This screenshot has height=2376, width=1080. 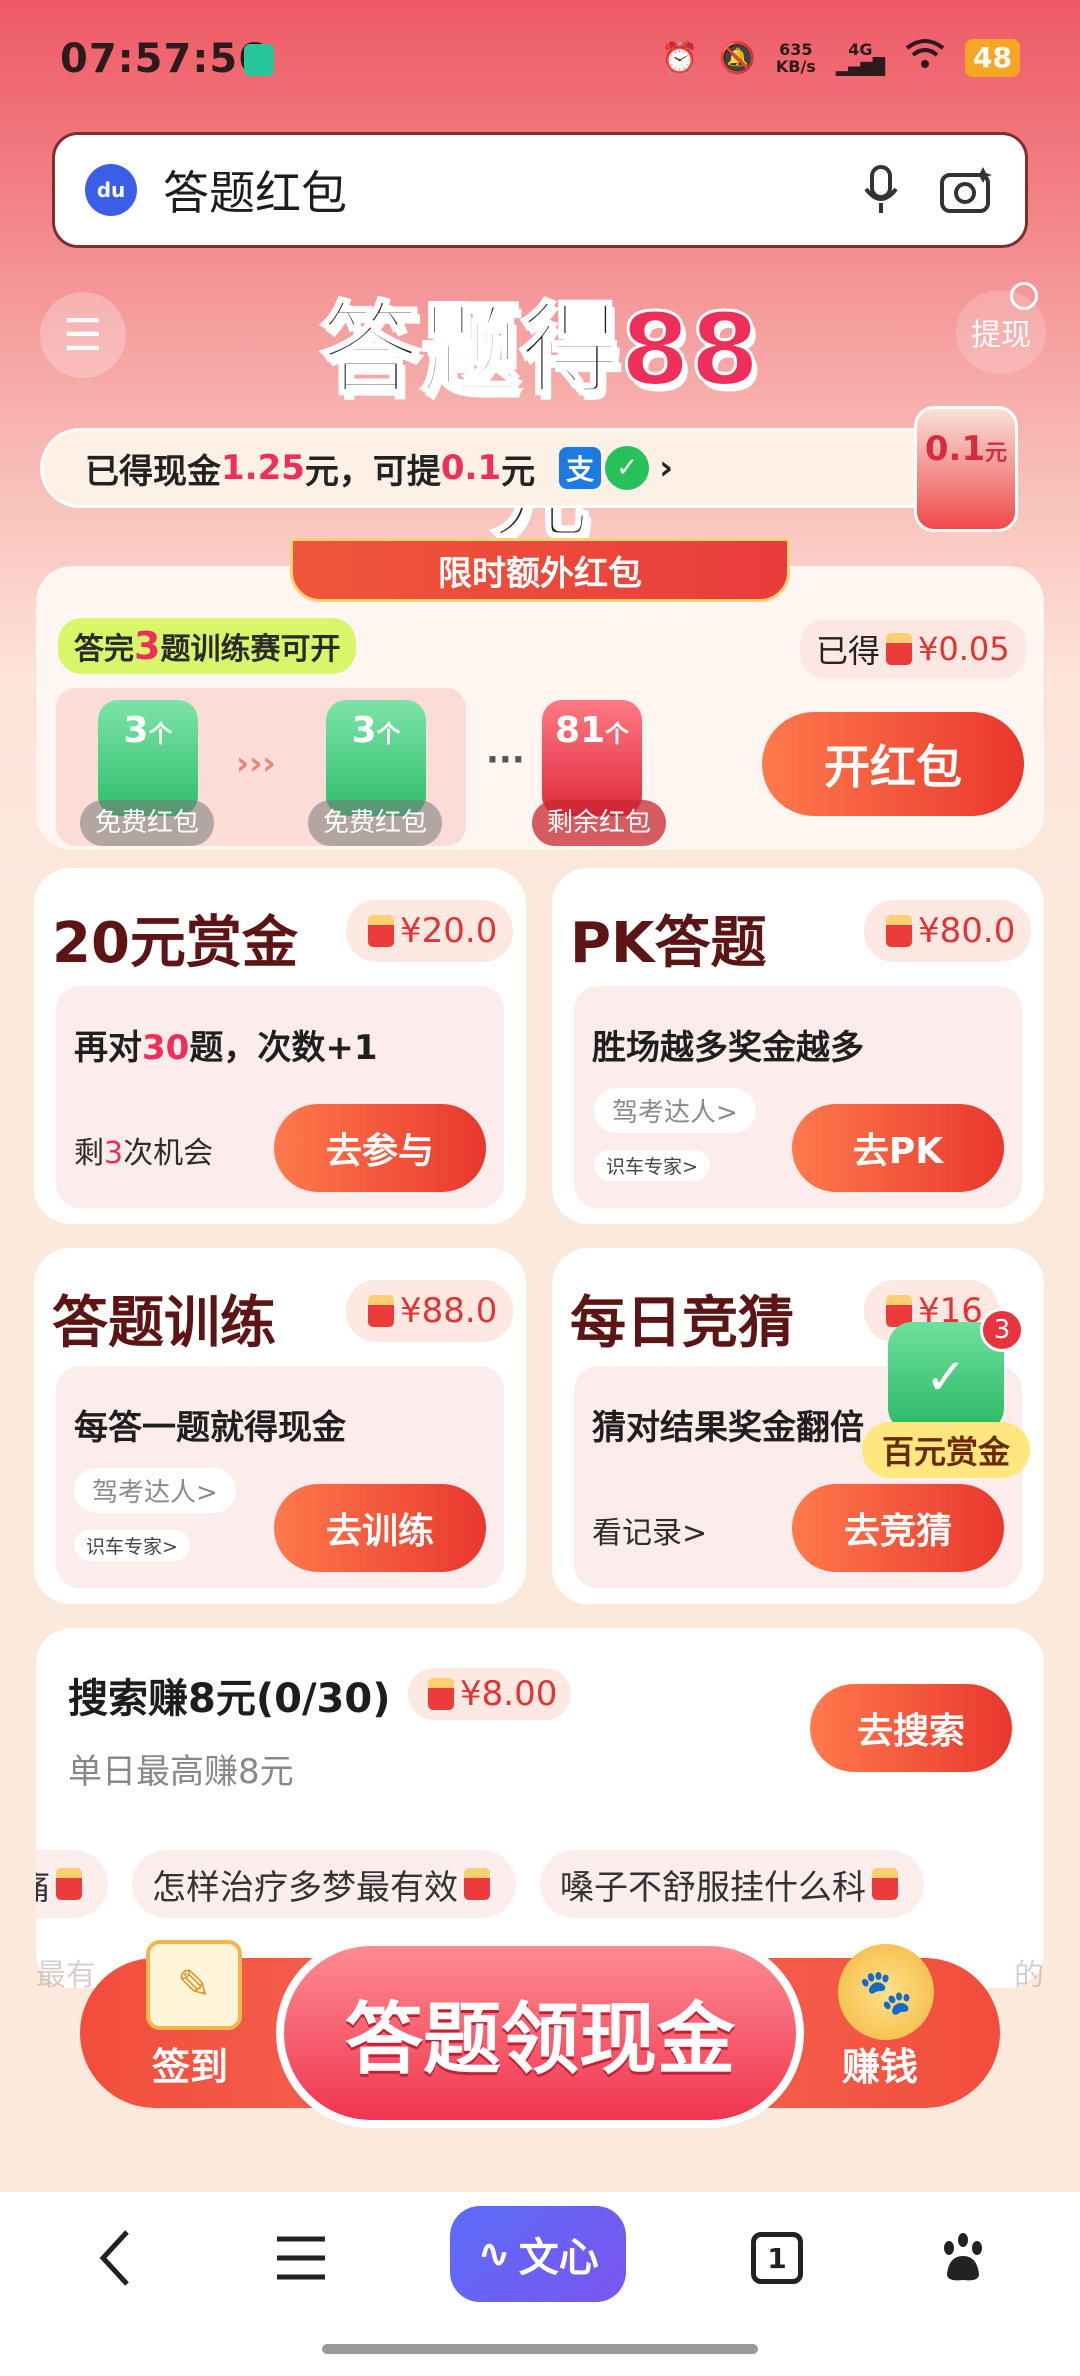 What do you see at coordinates (728, 1428) in the screenshot?
I see `task-desc: 猜对结果奖金翻倍` at bounding box center [728, 1428].